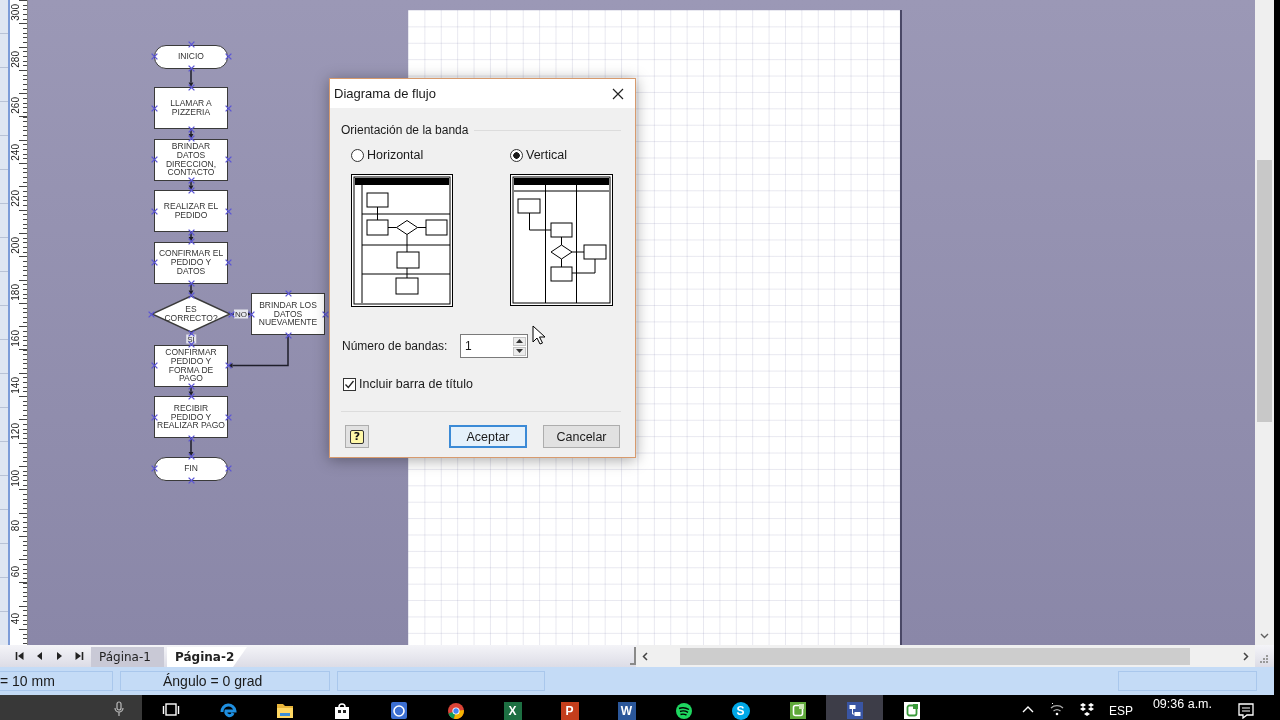  Describe the element at coordinates (581, 436) in the screenshot. I see `dialog-button: Cancelar` at that location.